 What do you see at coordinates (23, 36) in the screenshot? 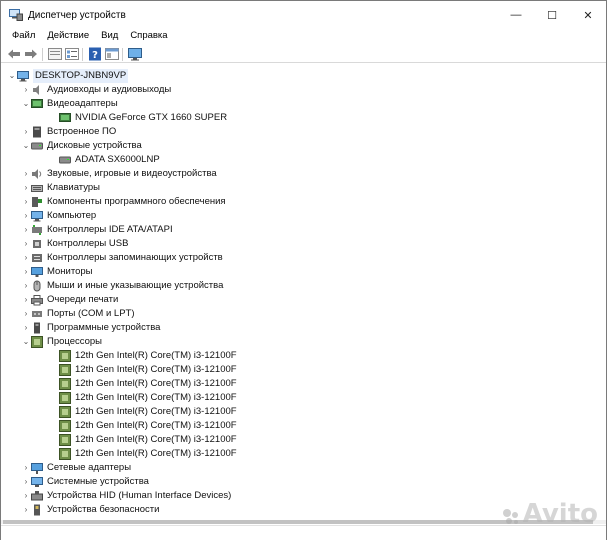
I see `menu-file: Файл` at bounding box center [23, 36].